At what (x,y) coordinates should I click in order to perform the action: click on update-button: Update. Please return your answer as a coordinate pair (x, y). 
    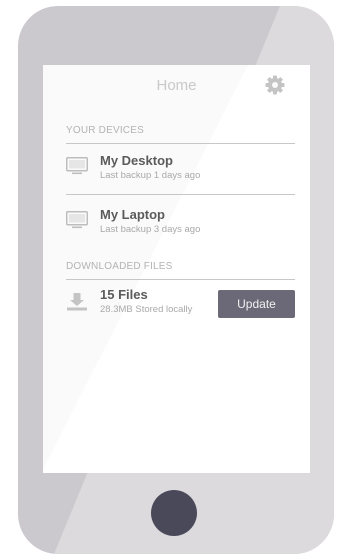
    Looking at the image, I should click on (256, 304).